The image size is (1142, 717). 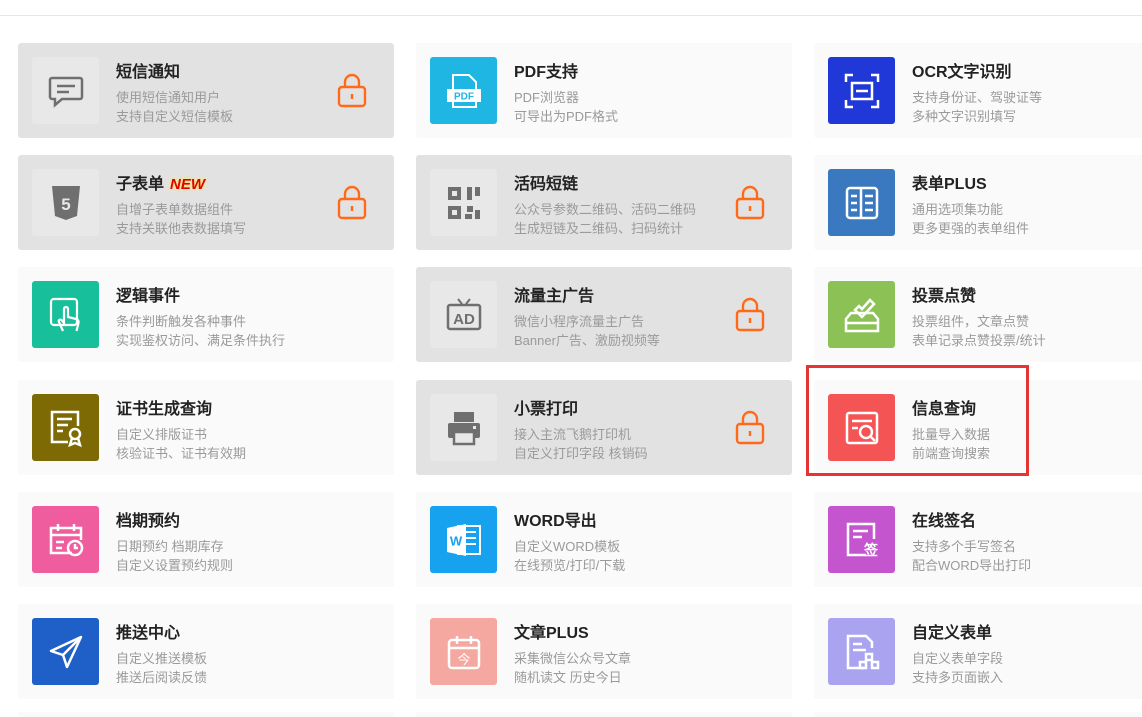 What do you see at coordinates (978, 314) in the screenshot?
I see `feature-card: 投票点赞 投票组件，文章点赞 表单记录点赞投票/统计` at bounding box center [978, 314].